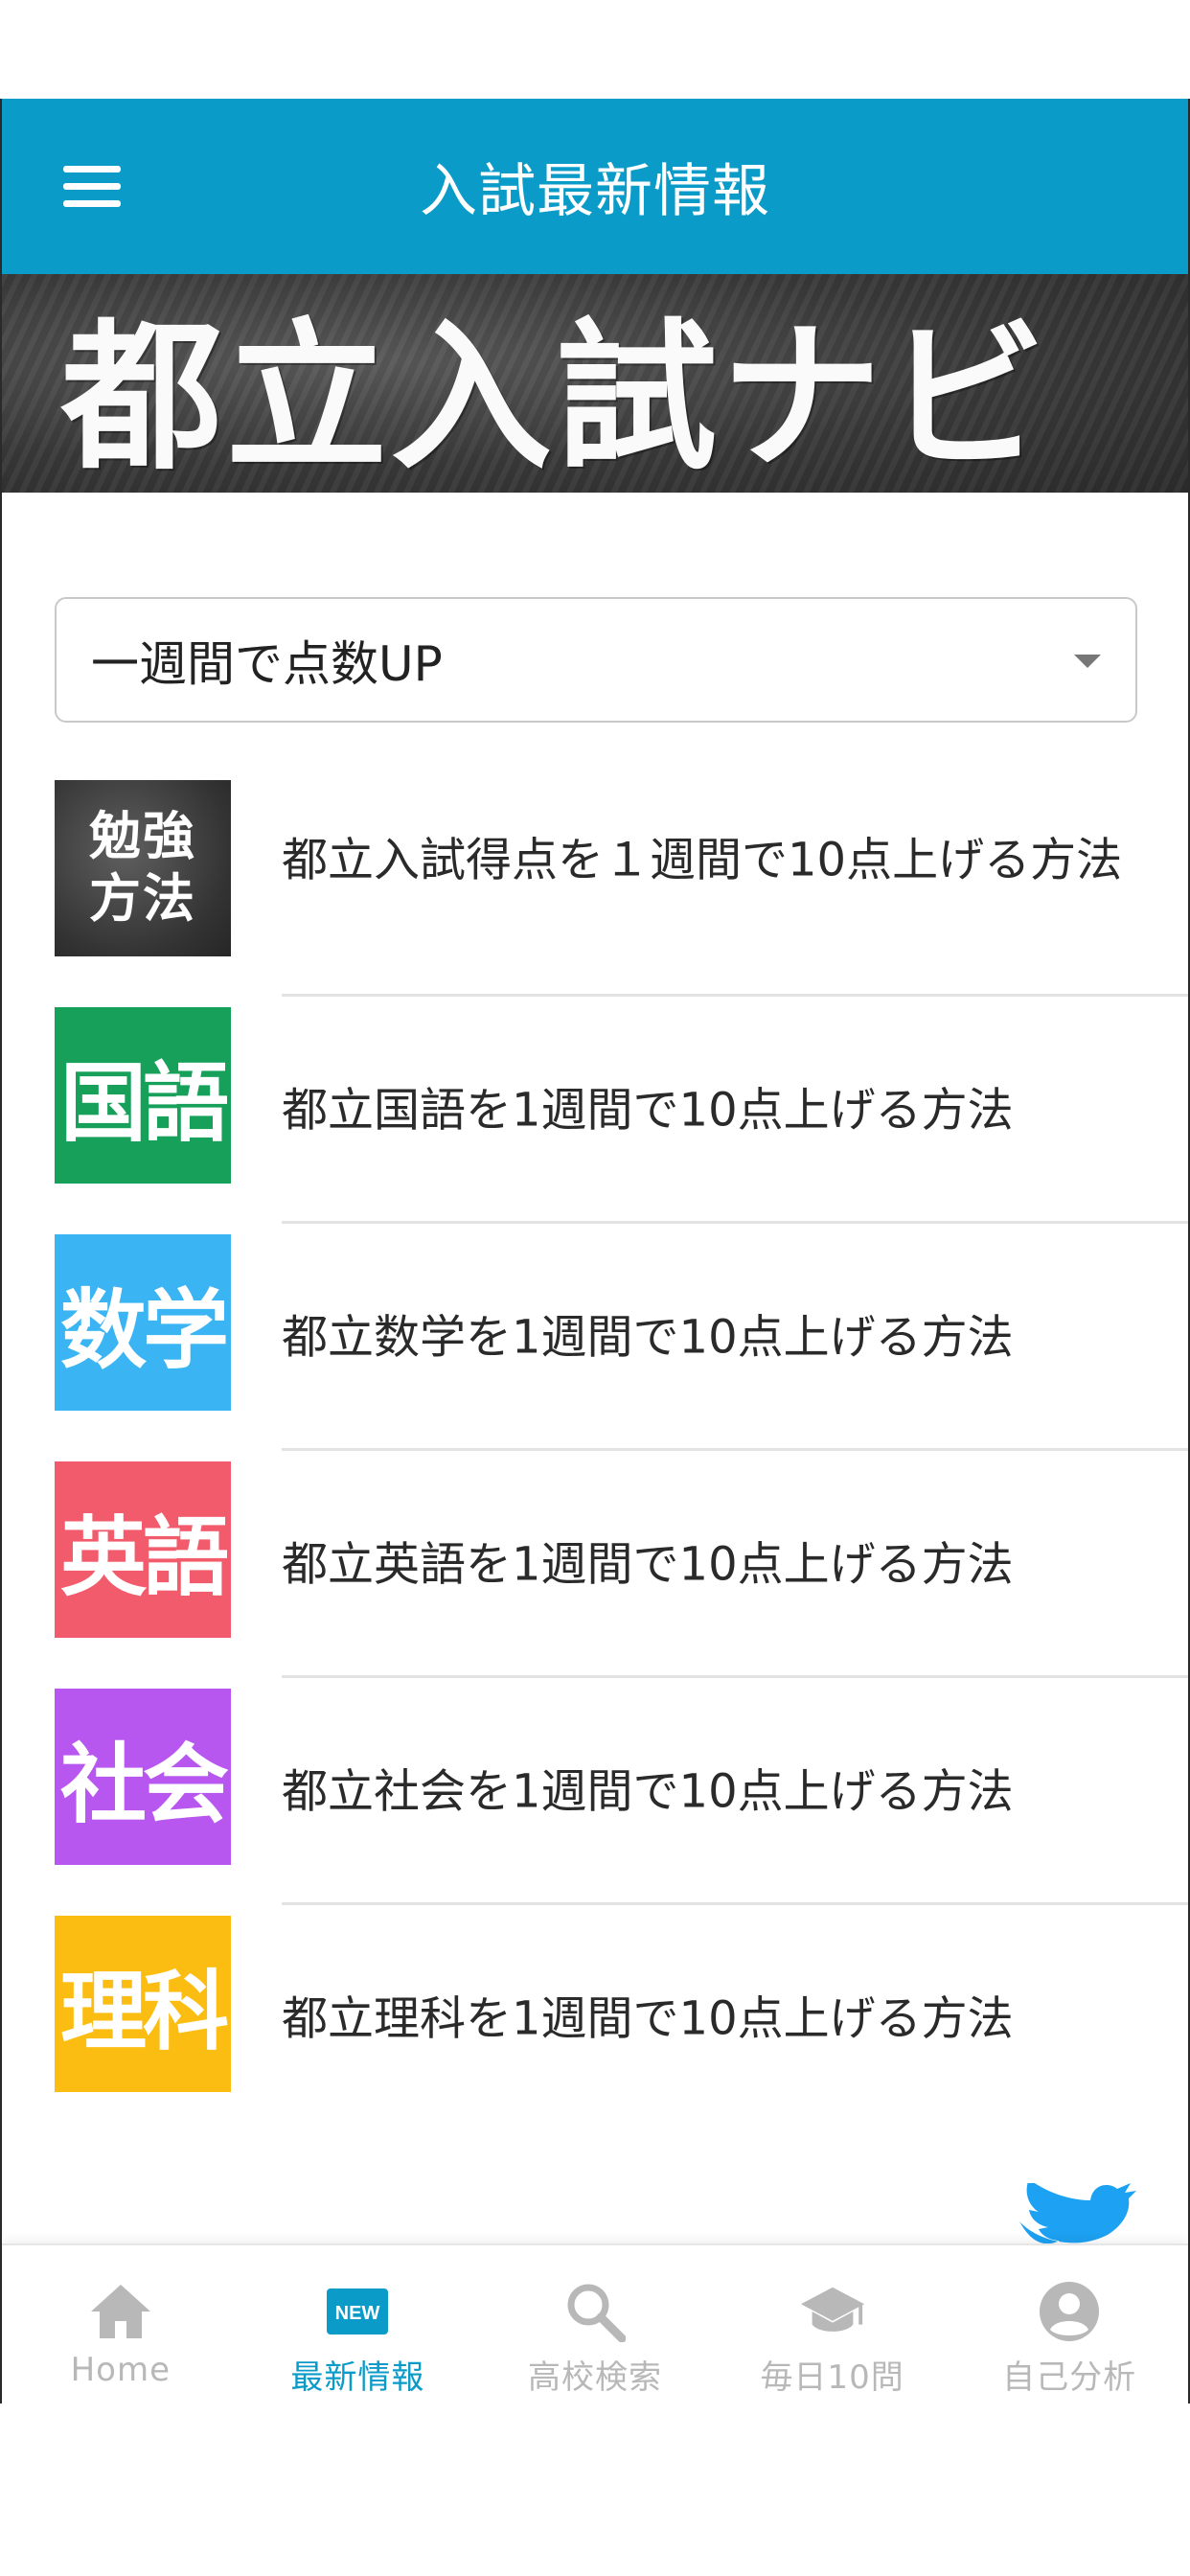  Describe the element at coordinates (358, 2377) in the screenshot. I see `nav-tab-label: 最新情報` at that location.